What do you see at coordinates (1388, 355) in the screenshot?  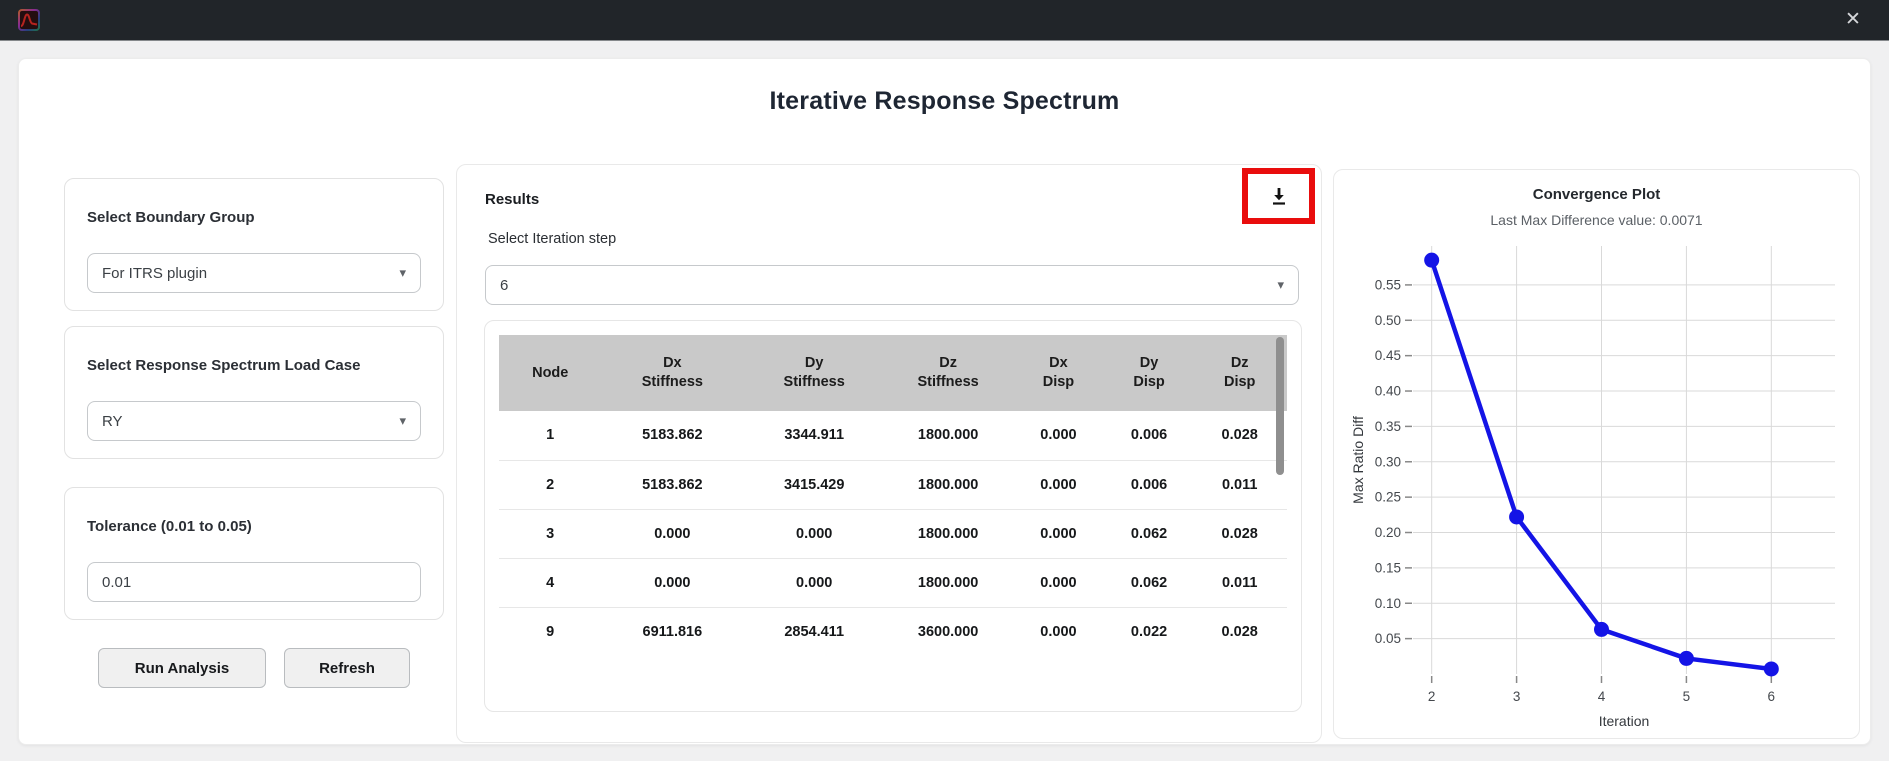 I see `svg-text: 0.45` at bounding box center [1388, 355].